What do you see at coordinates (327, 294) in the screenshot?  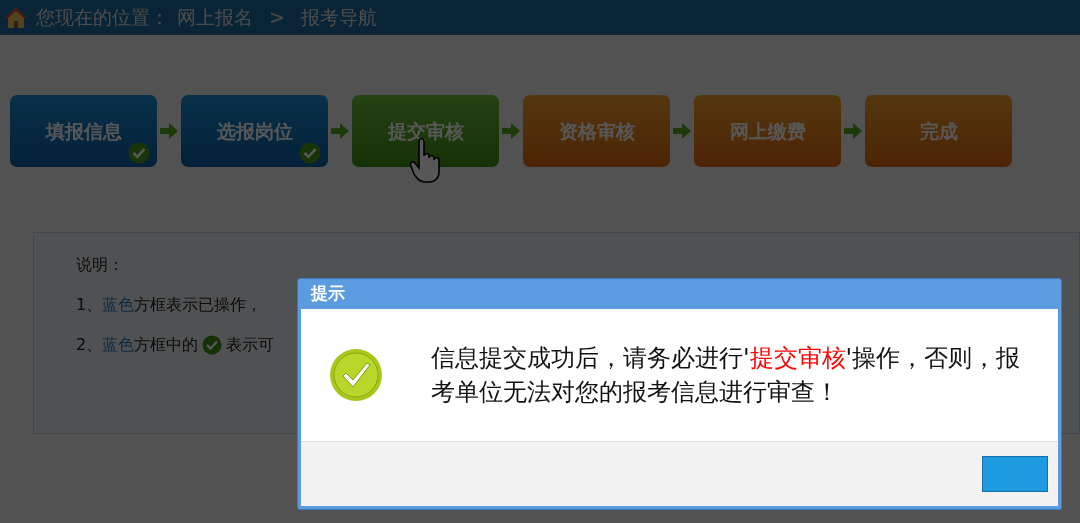 I see `dialog-title: 提示` at bounding box center [327, 294].